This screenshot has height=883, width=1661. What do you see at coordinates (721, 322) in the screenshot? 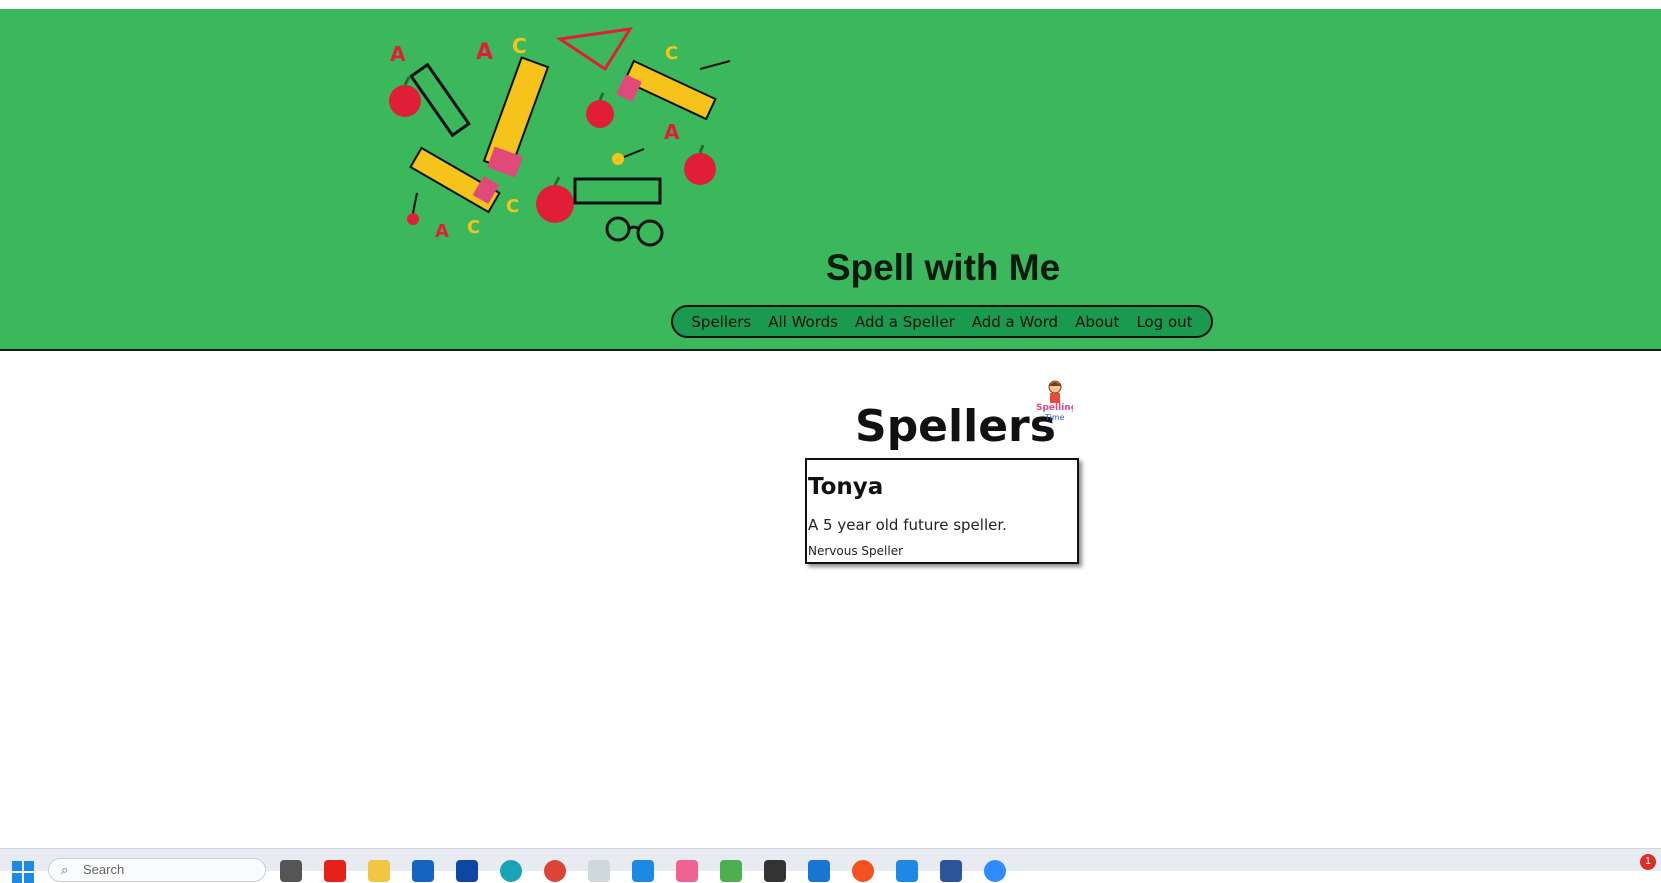
I see `nav-spellers: Spellers` at bounding box center [721, 322].